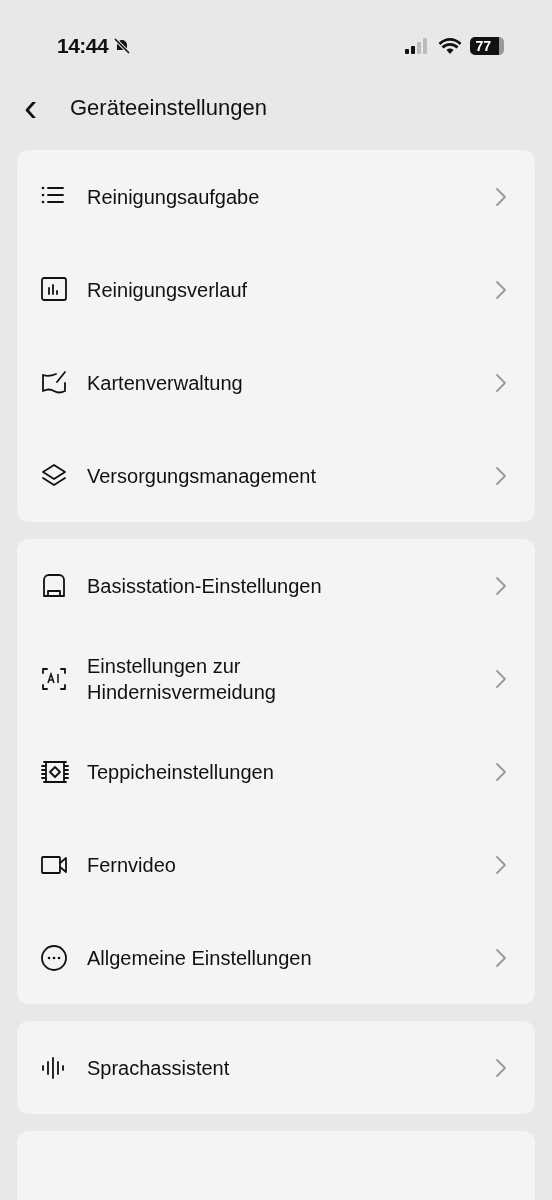 This screenshot has width=552, height=1200. Describe the element at coordinates (276, 289) in the screenshot. I see `settings-row: Reinigungsverlauf` at that location.